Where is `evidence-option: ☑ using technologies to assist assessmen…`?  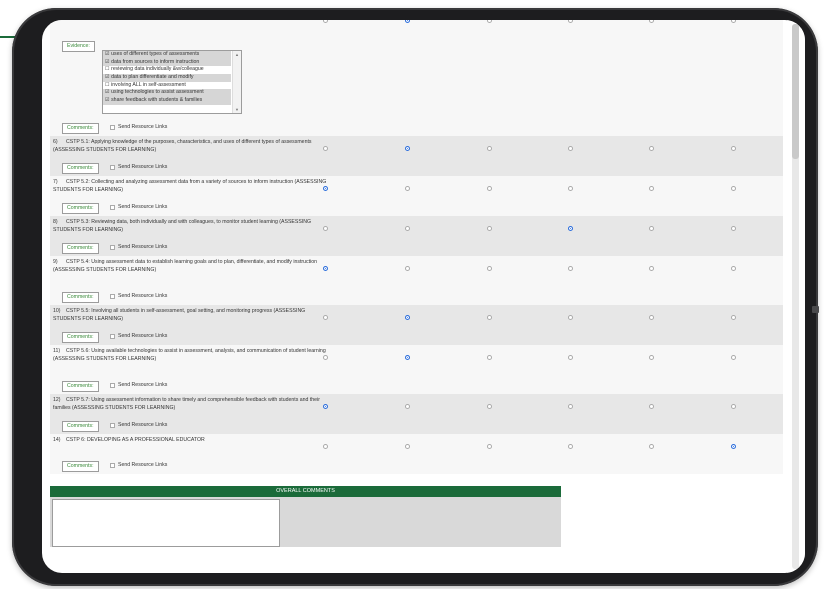 evidence-option: ☑ using technologies to assist assessmen… is located at coordinates (167, 93).